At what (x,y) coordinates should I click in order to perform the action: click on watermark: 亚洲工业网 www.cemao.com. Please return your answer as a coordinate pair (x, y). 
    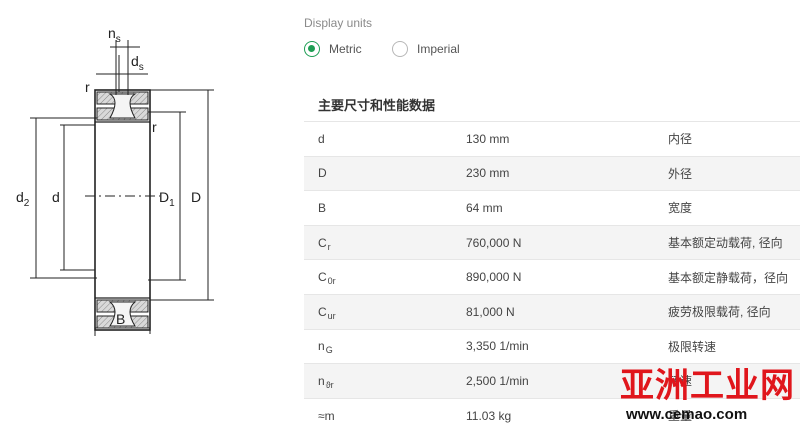
    Looking at the image, I should click on (701, 397).